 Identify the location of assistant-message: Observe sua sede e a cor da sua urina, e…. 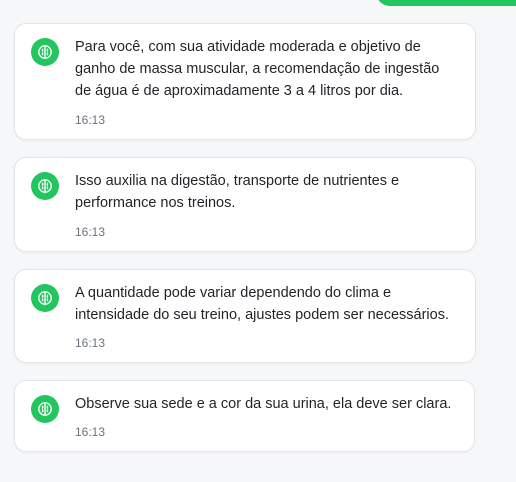
(244, 416).